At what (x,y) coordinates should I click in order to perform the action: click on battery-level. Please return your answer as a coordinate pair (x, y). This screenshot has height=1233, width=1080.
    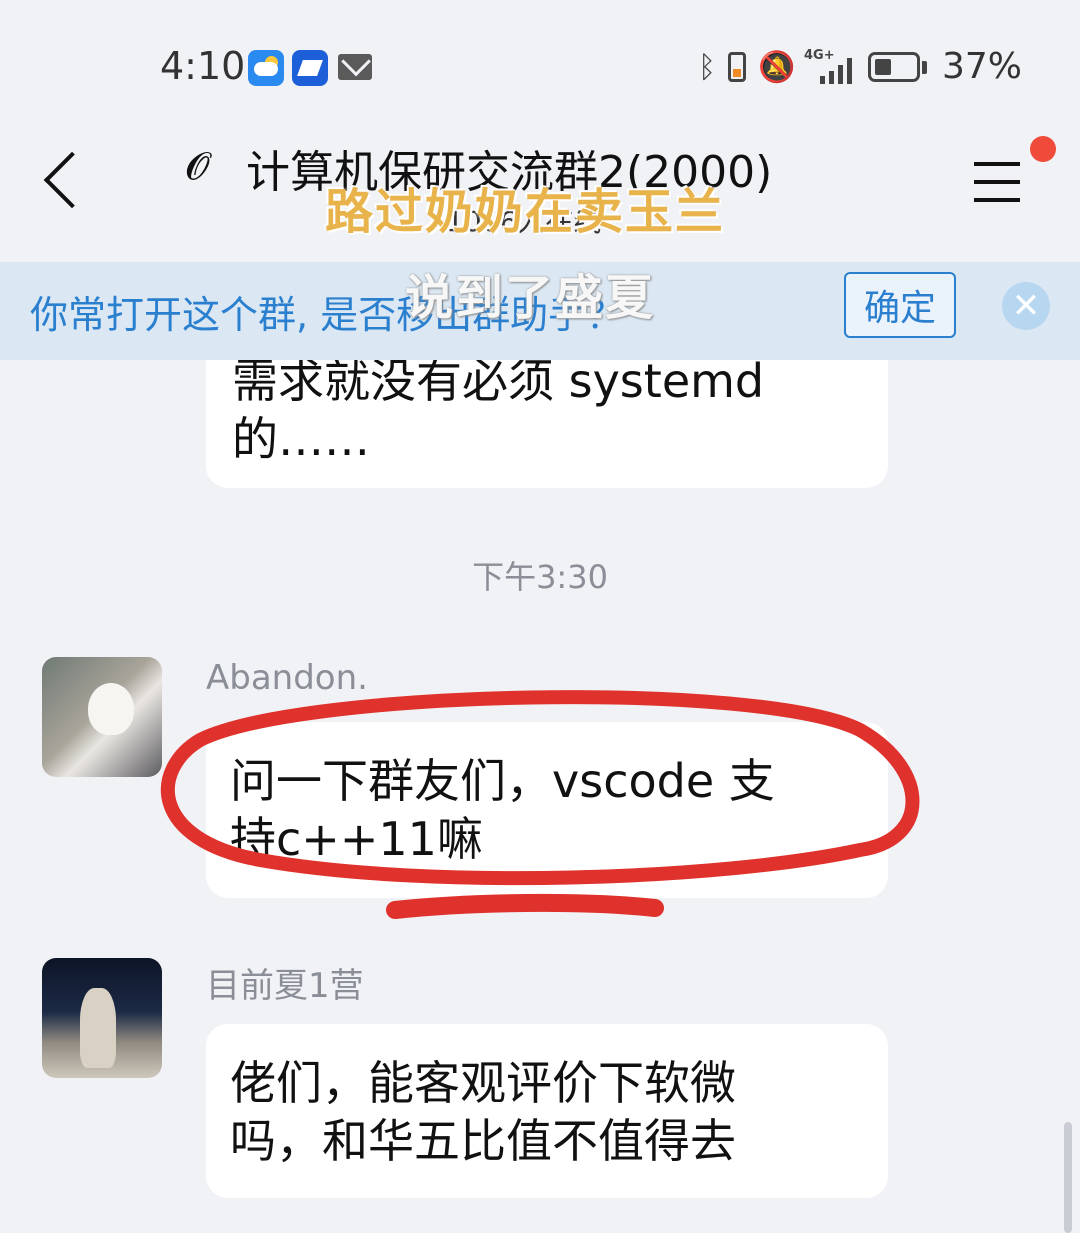
    Looking at the image, I should click on (883, 67).